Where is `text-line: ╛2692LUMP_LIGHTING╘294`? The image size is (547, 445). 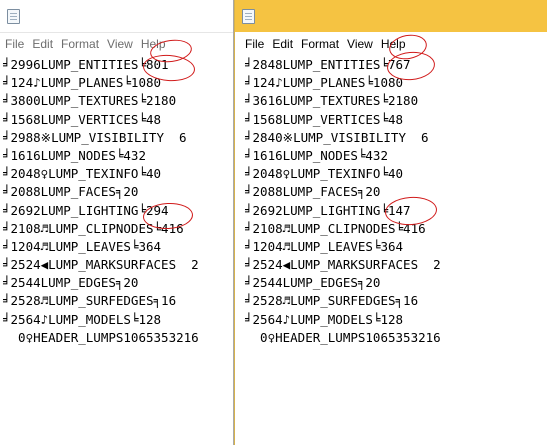 text-line: ╛2692LUMP_LIGHTING╘294 is located at coordinates (86, 210).